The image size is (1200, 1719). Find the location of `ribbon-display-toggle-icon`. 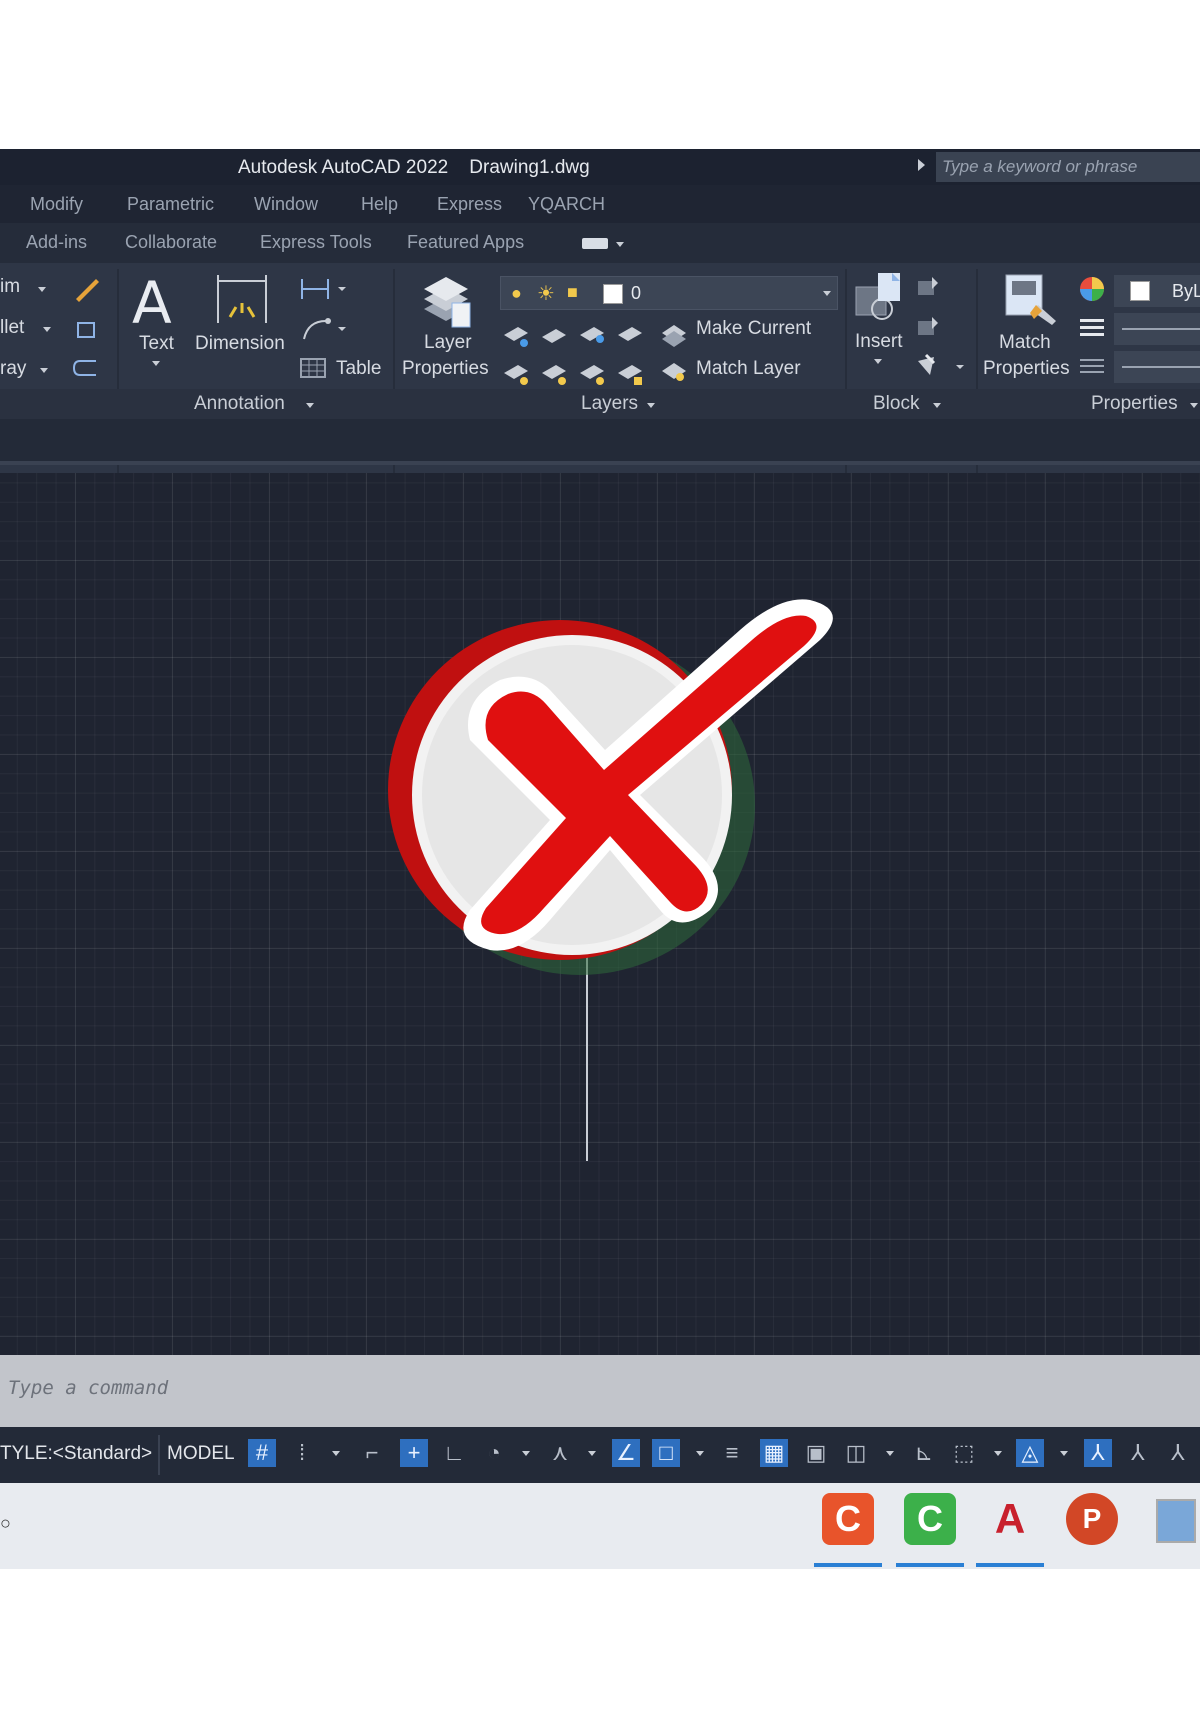

ribbon-display-toggle-icon is located at coordinates (595, 243).